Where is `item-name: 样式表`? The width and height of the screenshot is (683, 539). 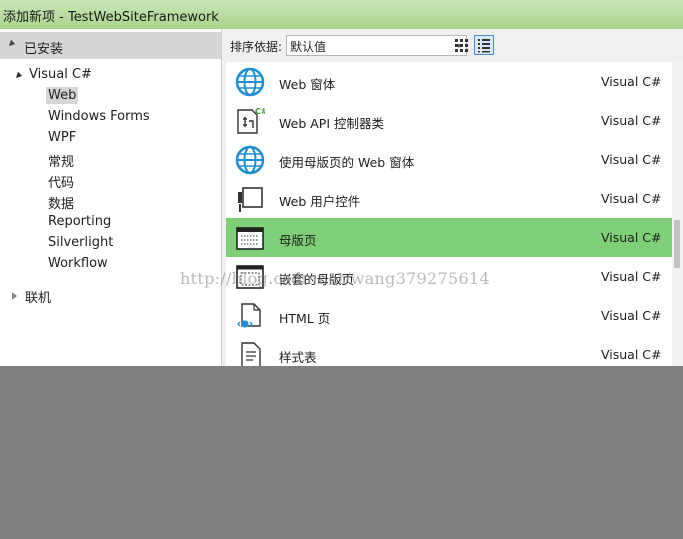
item-name: 样式表 is located at coordinates (298, 357).